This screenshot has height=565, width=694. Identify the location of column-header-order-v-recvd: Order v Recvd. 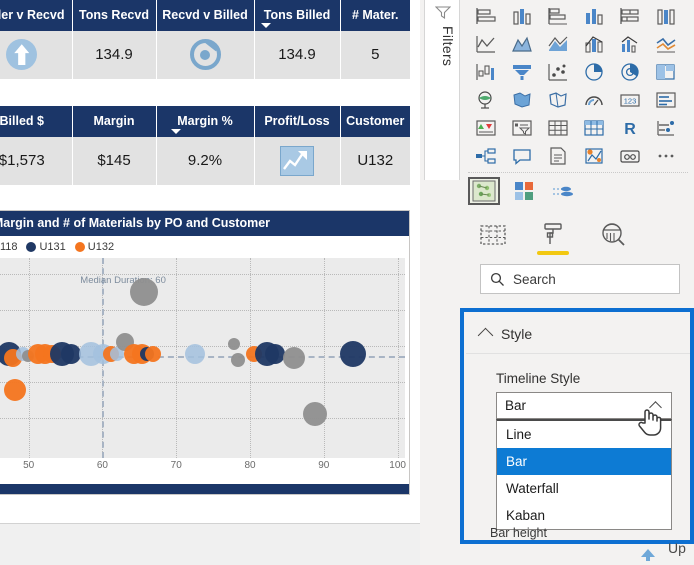
(36, 15).